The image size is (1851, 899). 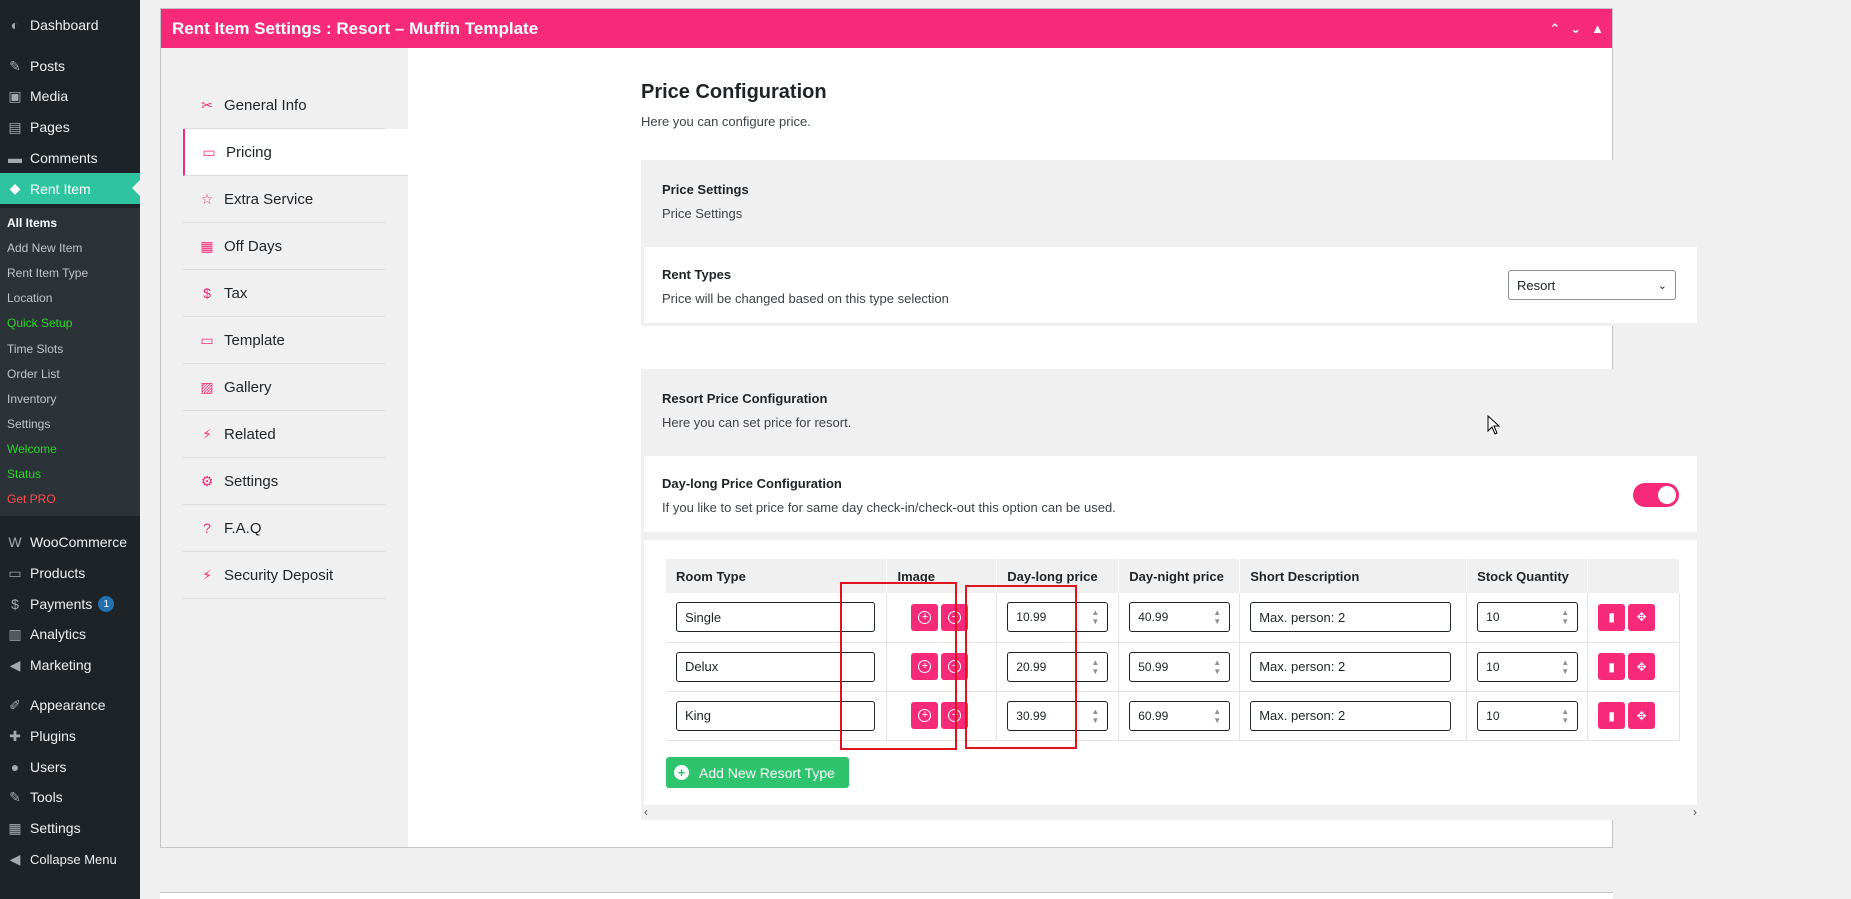 I want to click on submenu-quick-setup: Quick Setup, so click(x=39, y=323).